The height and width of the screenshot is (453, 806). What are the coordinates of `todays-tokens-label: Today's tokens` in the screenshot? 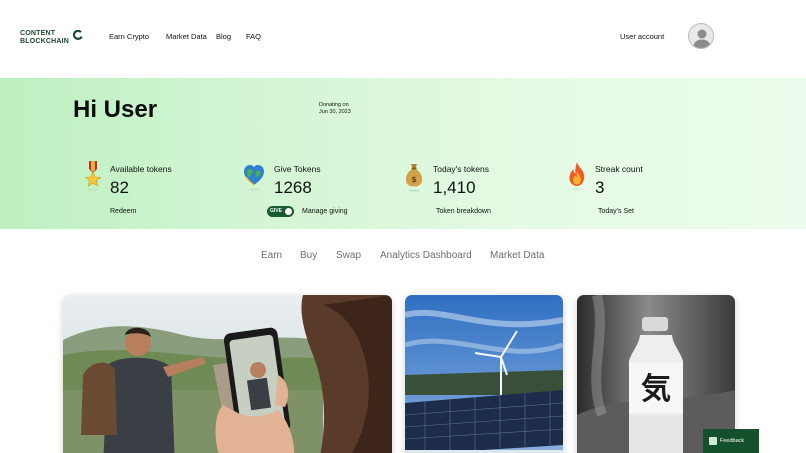 It's located at (461, 169).